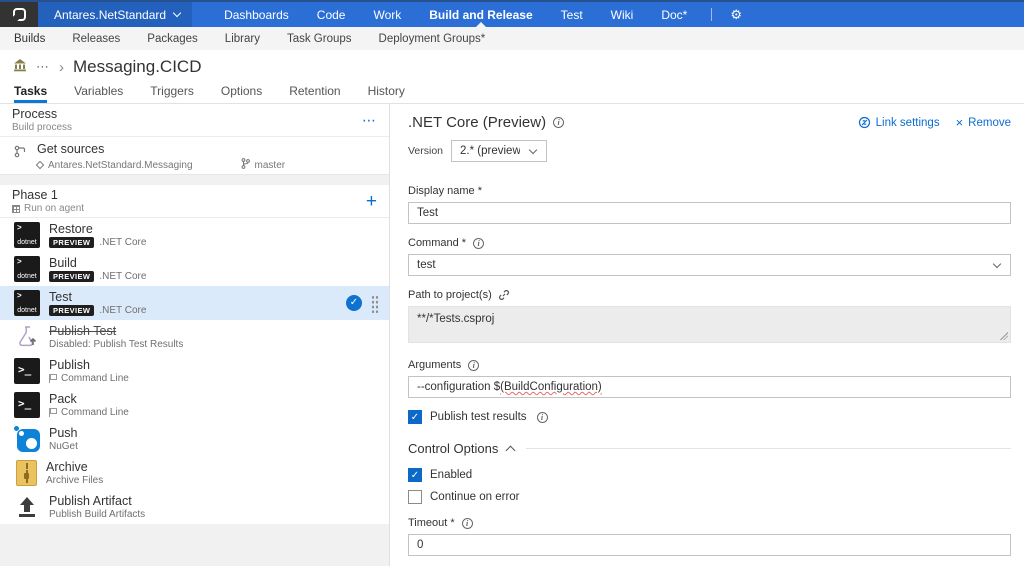  Describe the element at coordinates (27, 371) in the screenshot. I see `command-line-icon: >_` at that location.